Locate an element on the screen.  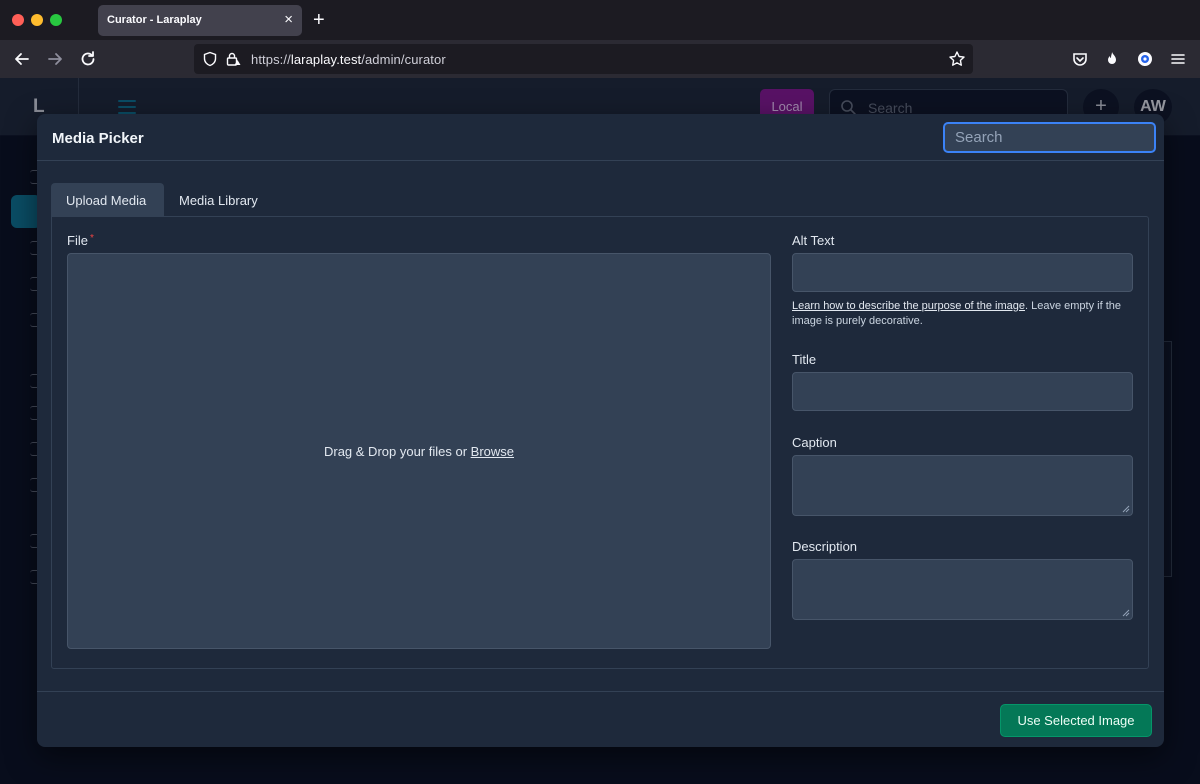
required-marker: * is located at coordinates (91, 238).